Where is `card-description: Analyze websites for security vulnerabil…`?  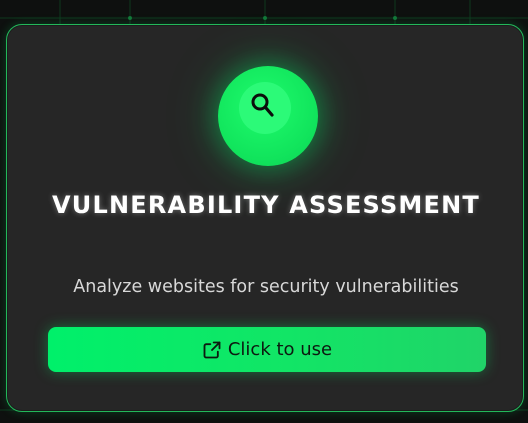
card-description: Analyze websites for security vulnerabil… is located at coordinates (266, 287).